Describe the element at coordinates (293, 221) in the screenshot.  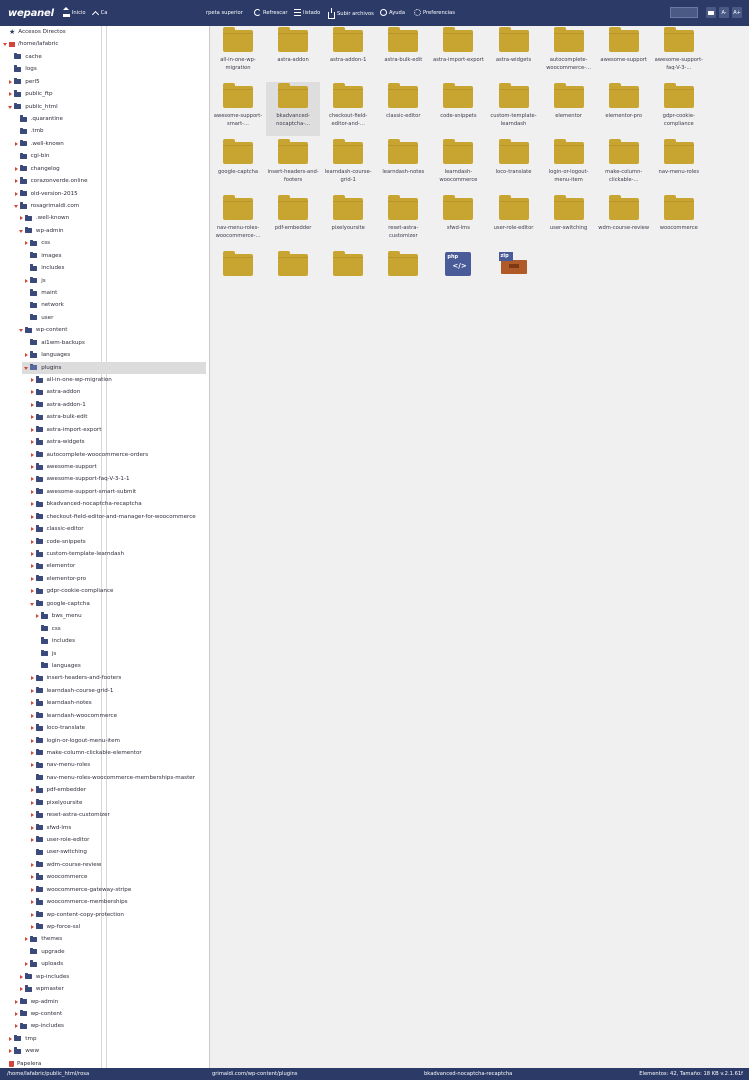
I see `folder-tile: pdf-embedder` at that location.